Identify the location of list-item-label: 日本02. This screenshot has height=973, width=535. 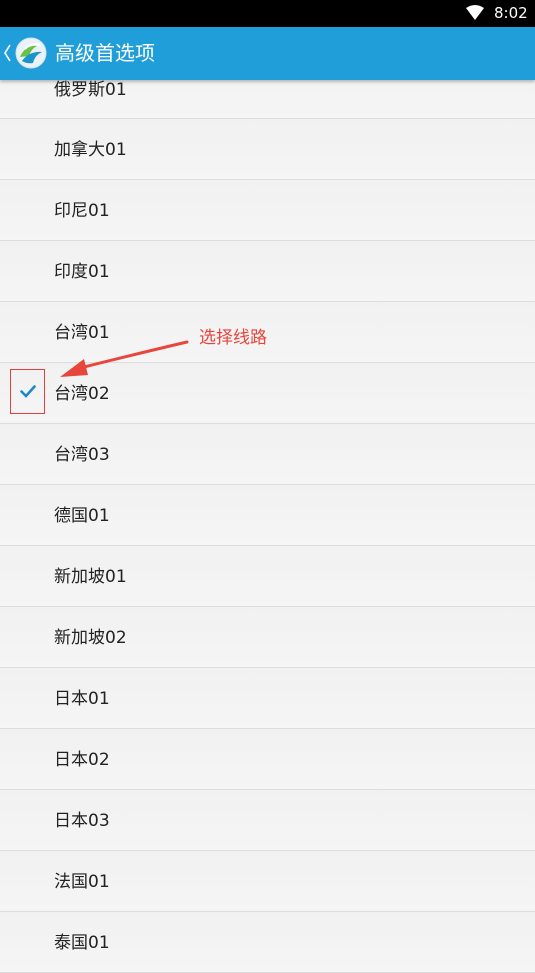
(82, 760).